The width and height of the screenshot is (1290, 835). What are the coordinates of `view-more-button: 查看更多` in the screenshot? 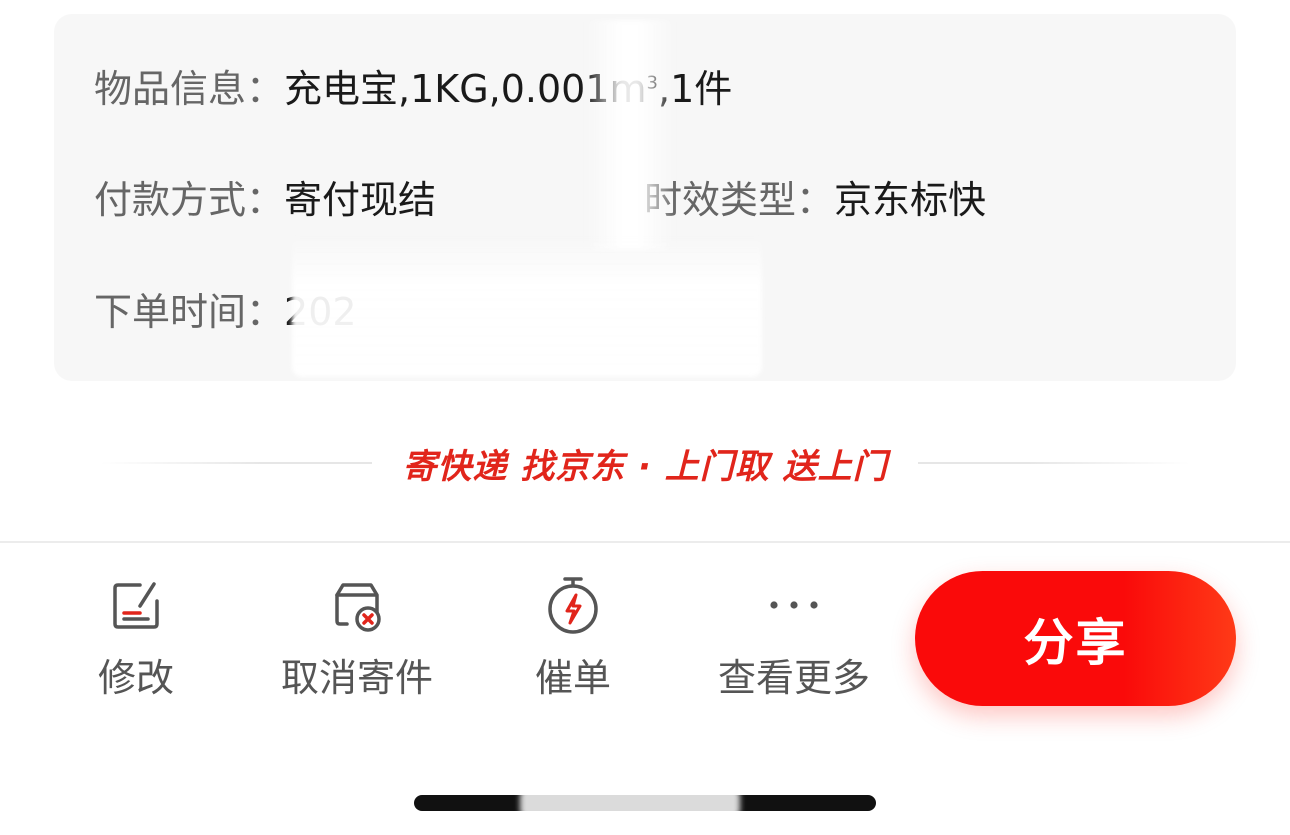 It's located at (794, 638).